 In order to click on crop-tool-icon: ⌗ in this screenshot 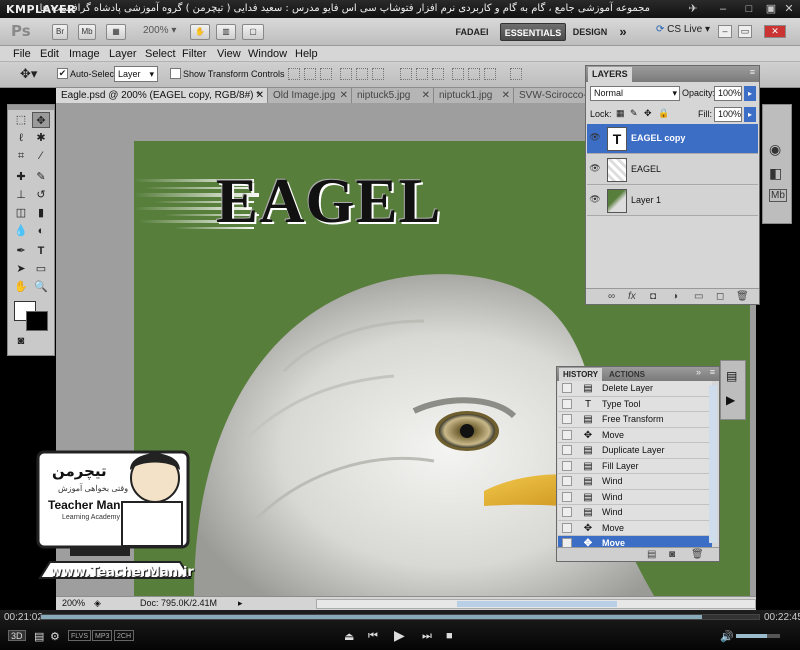, I will do `click(21, 156)`.